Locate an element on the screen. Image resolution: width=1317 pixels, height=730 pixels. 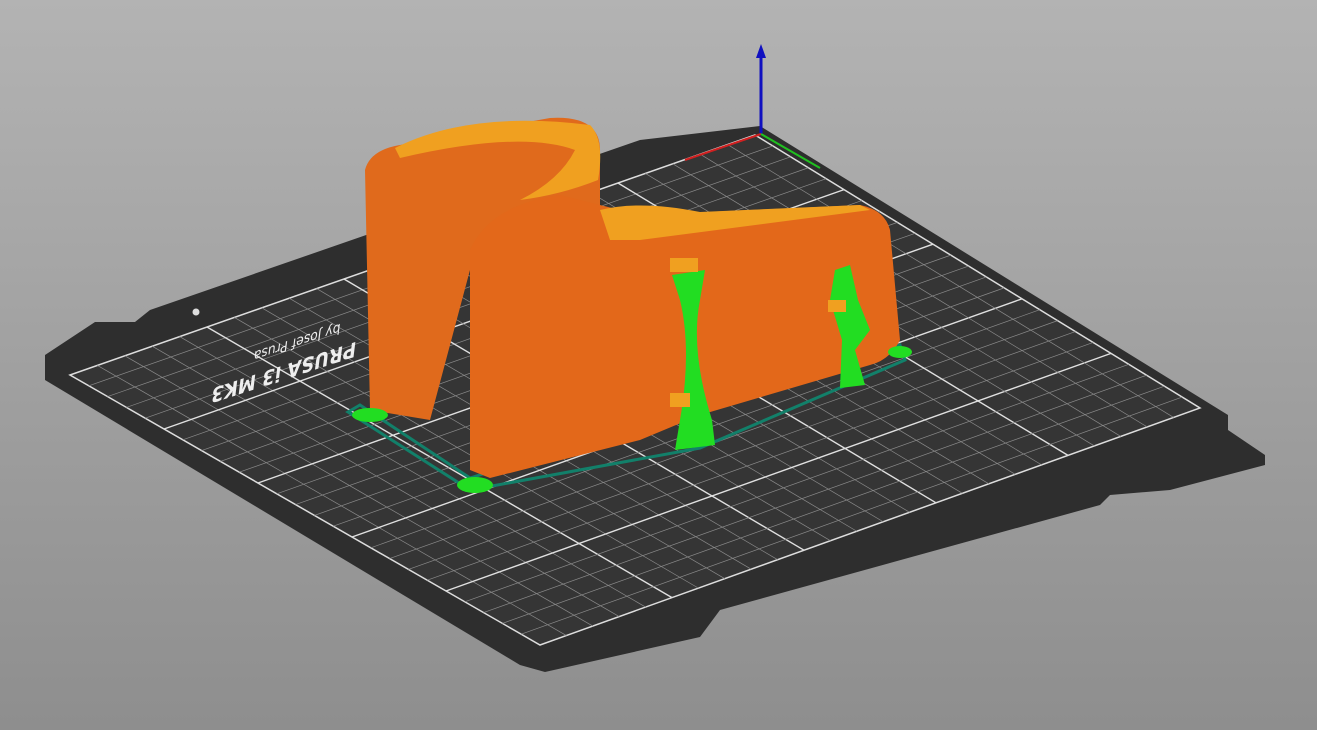
bed-hole is located at coordinates (196, 312).